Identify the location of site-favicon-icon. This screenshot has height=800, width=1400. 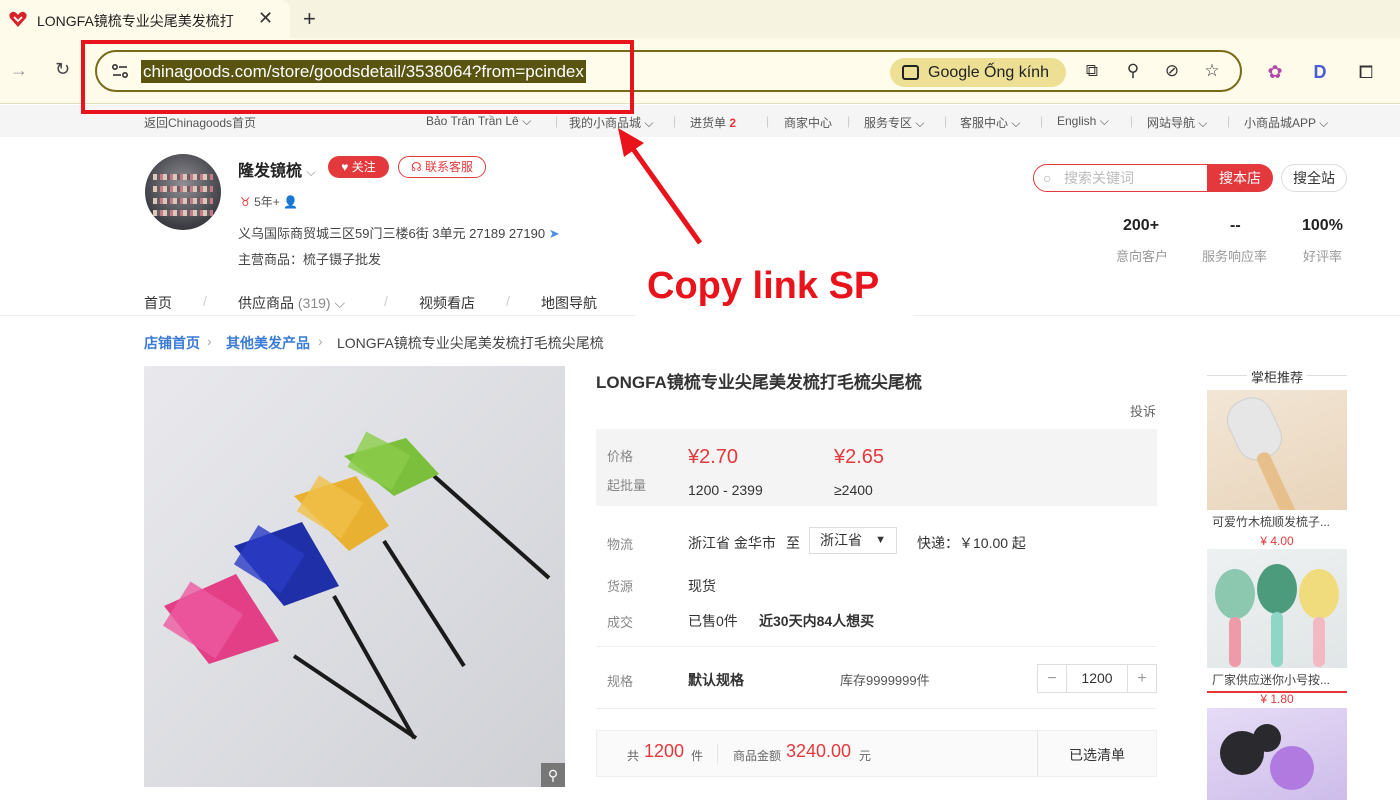
(18, 19).